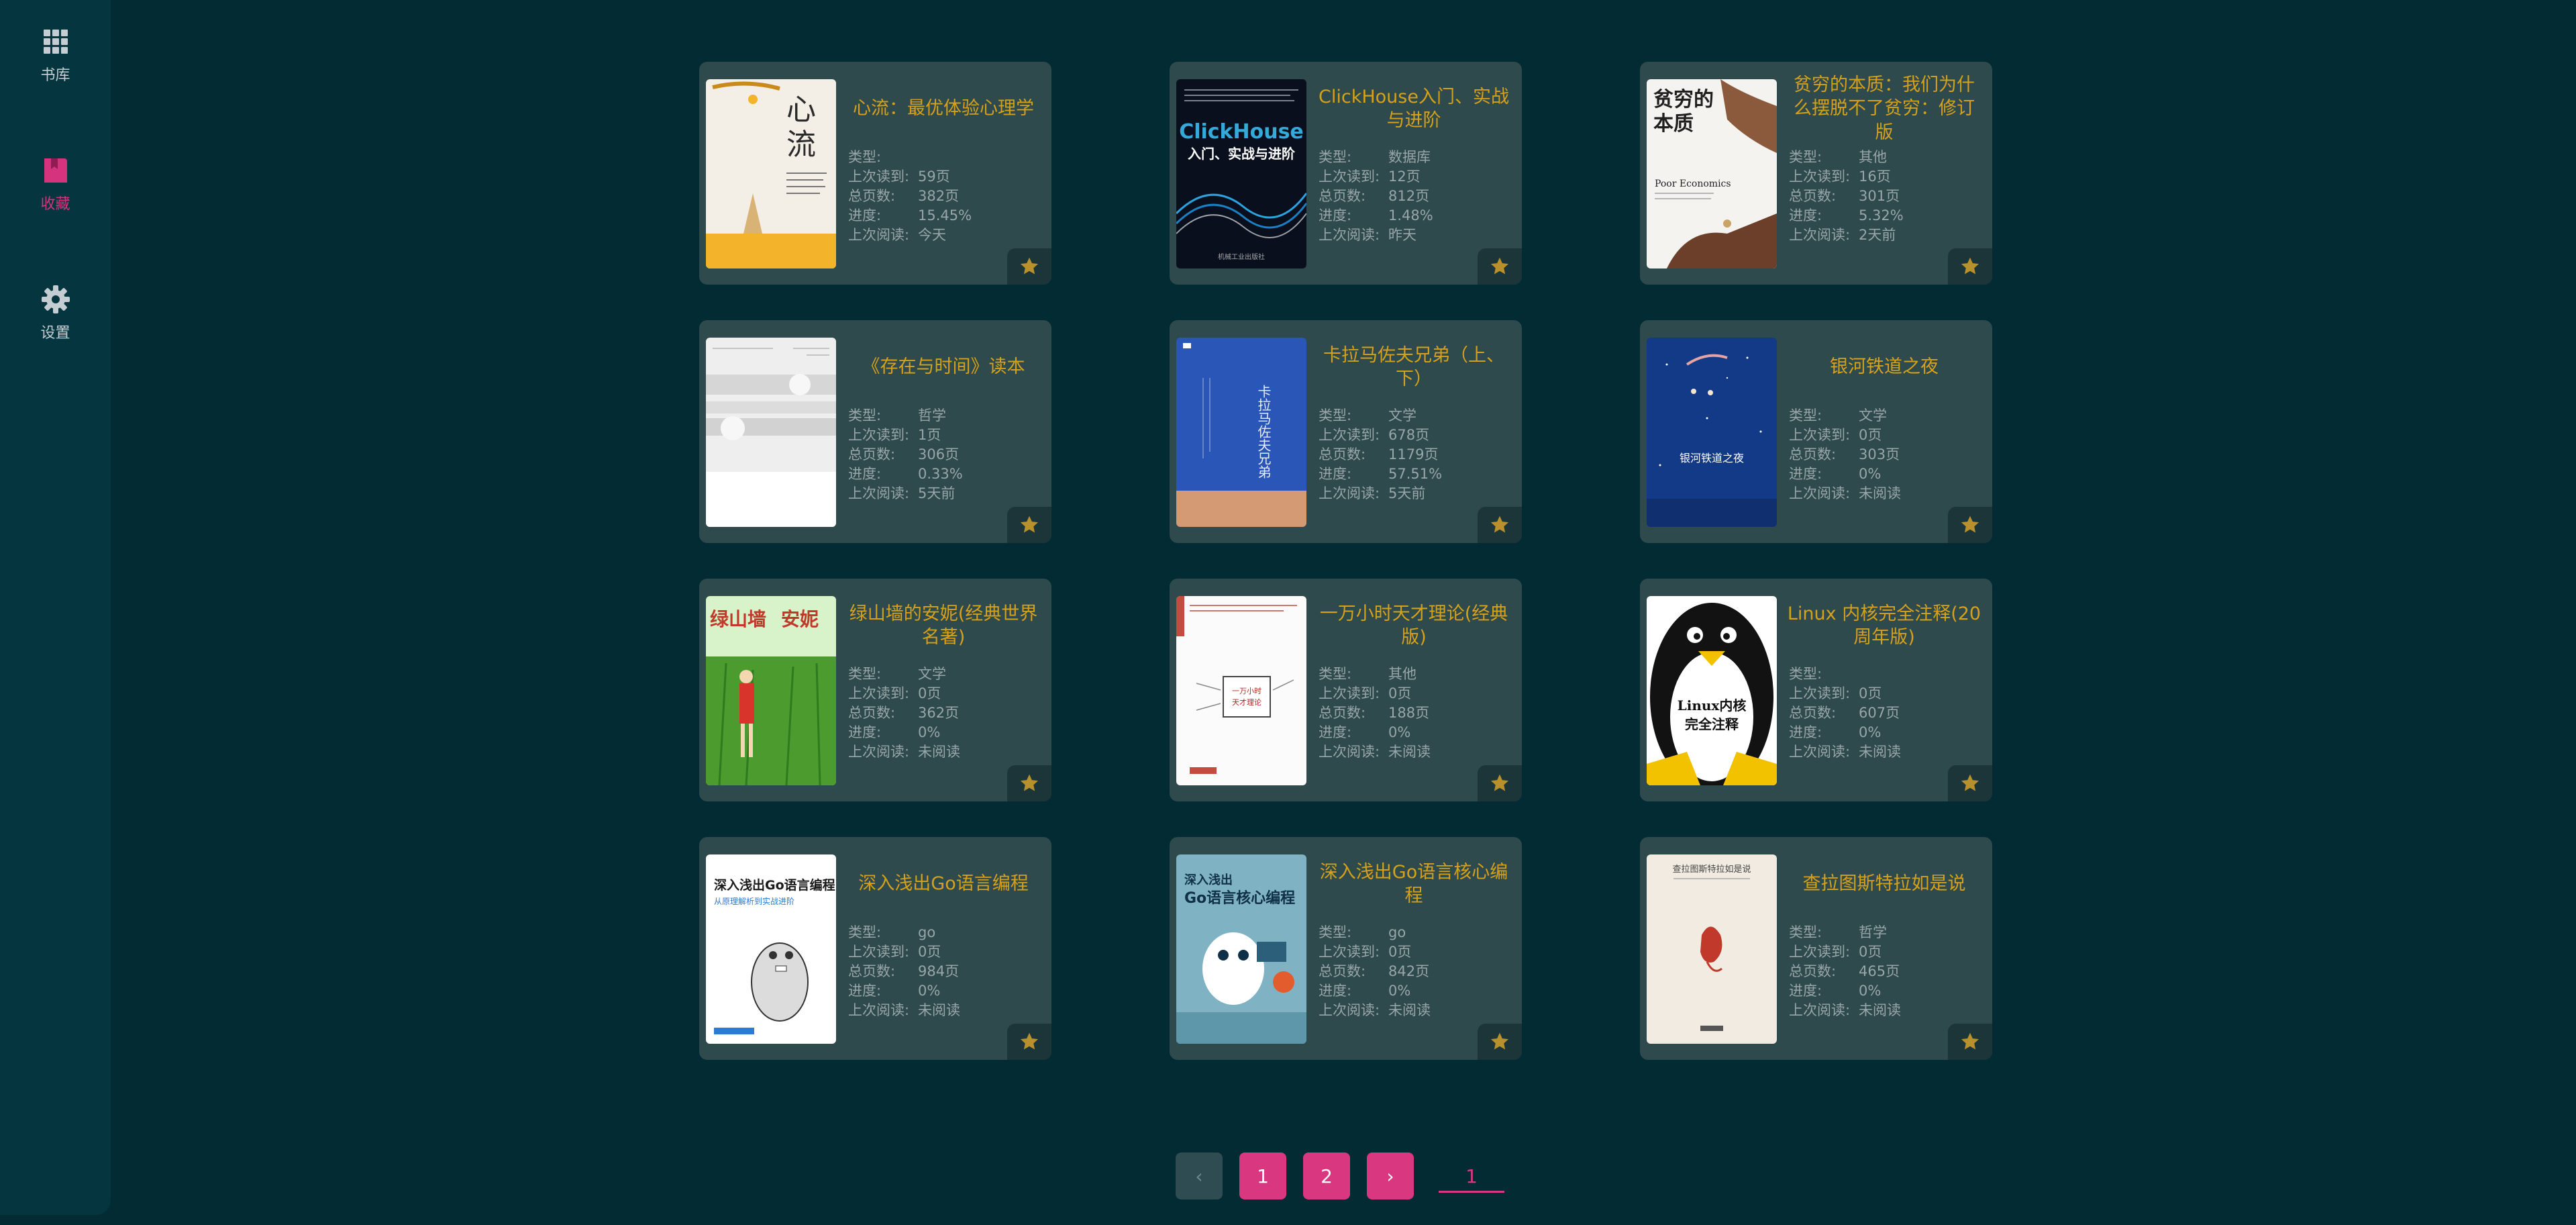  Describe the element at coordinates (55, 69) in the screenshot. I see `sidebar-item-library: 书库` at that location.